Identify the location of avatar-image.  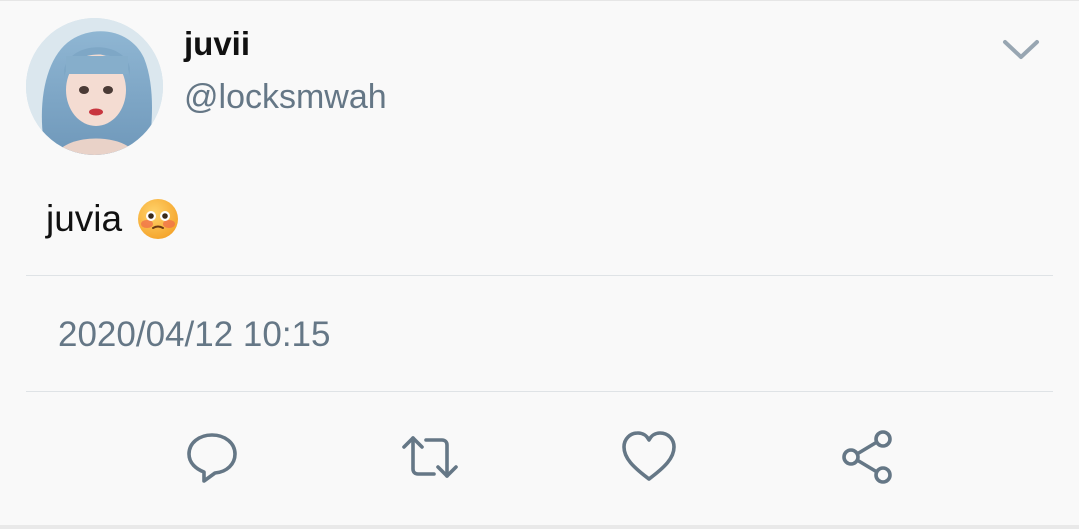
(94, 86).